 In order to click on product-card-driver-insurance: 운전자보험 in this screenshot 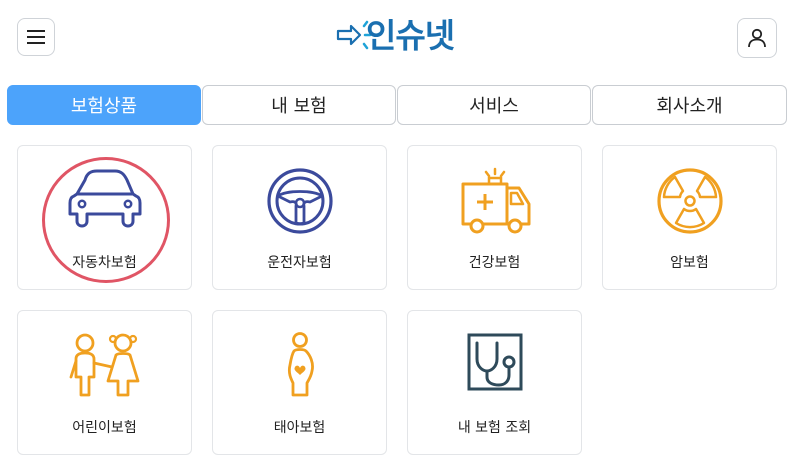, I will do `click(299, 217)`.